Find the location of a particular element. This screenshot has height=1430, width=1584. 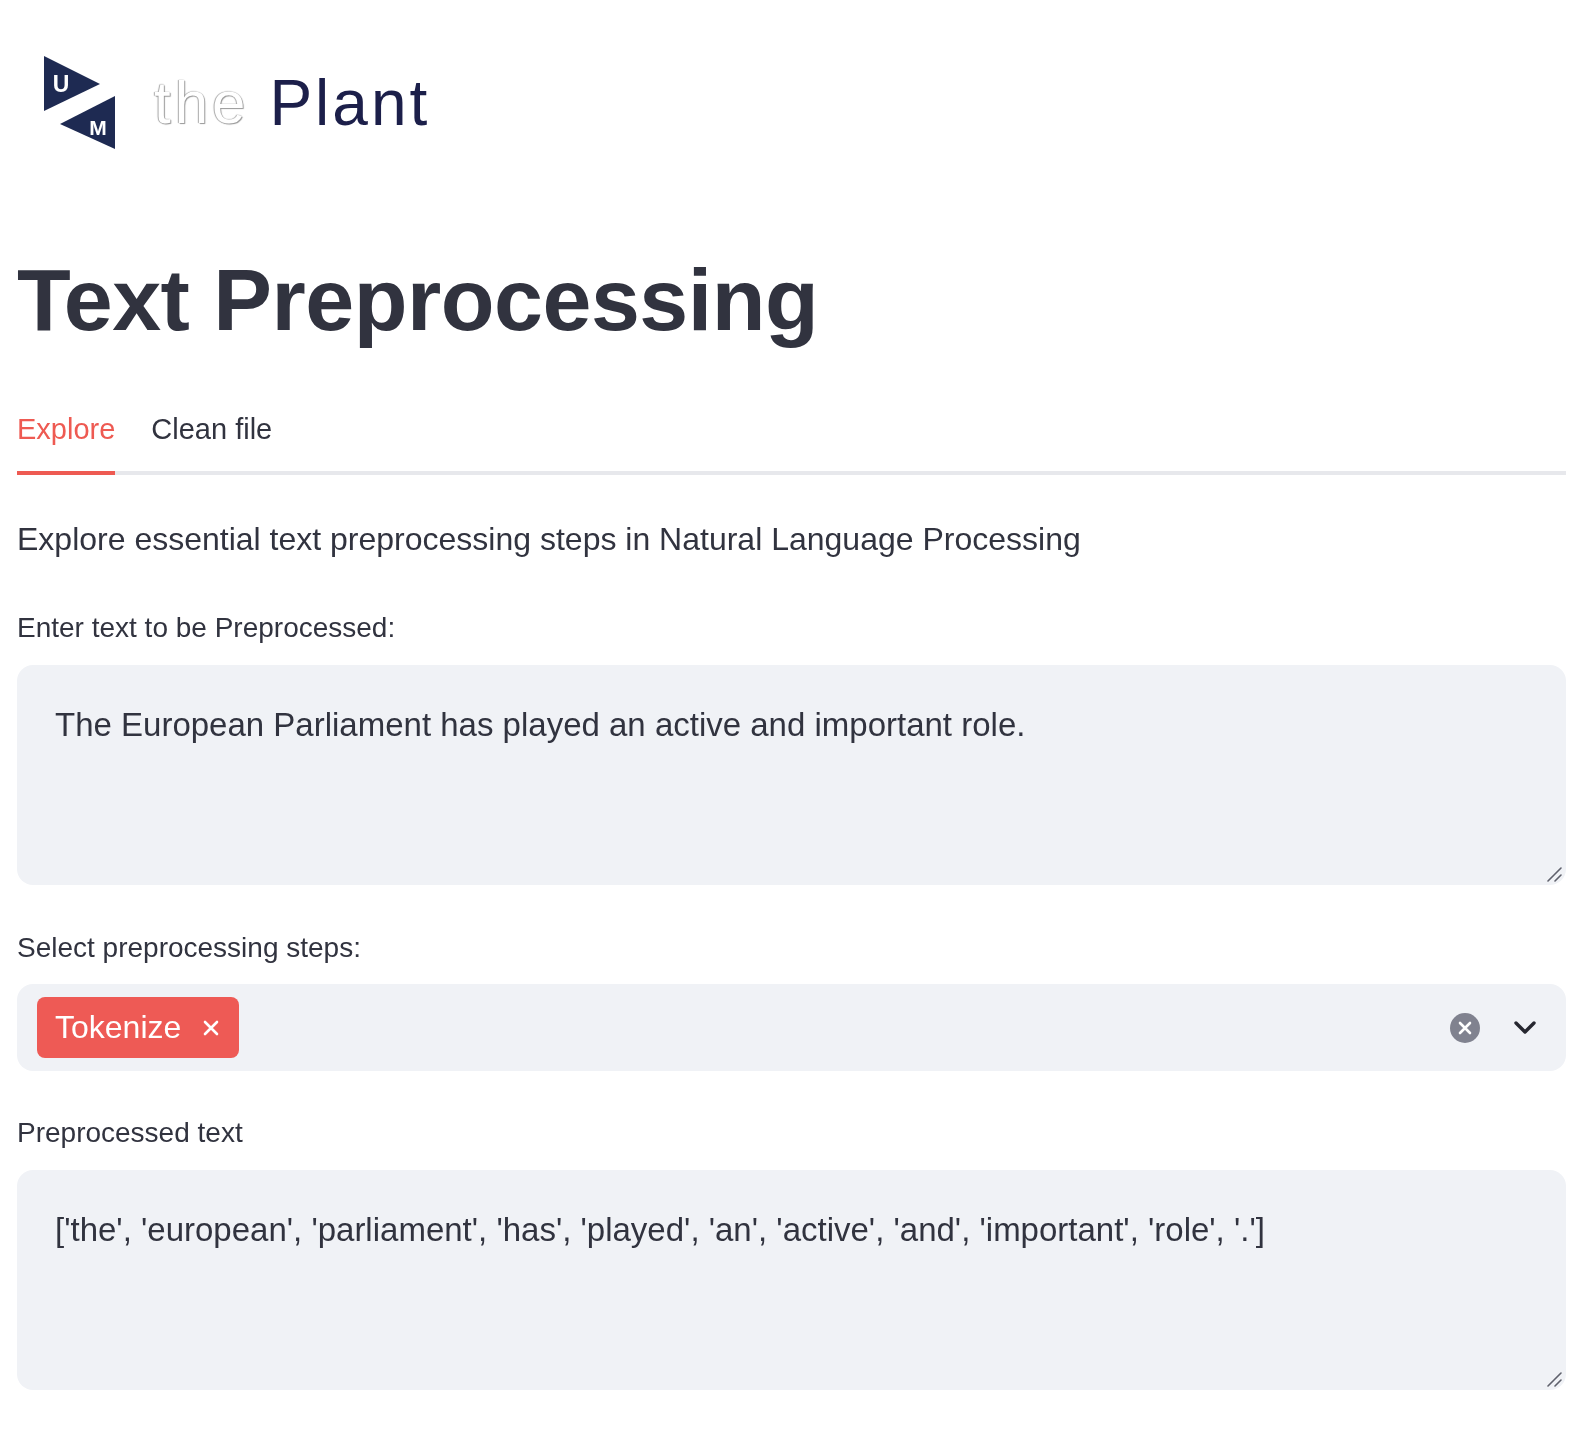

field-label: Enter text to be Preprocessed: is located at coordinates (206, 628).